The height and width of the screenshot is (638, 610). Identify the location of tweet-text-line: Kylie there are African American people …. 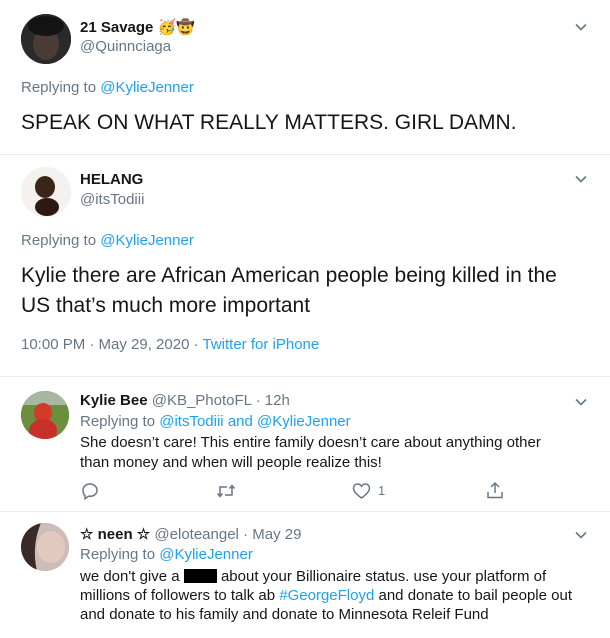
(289, 275).